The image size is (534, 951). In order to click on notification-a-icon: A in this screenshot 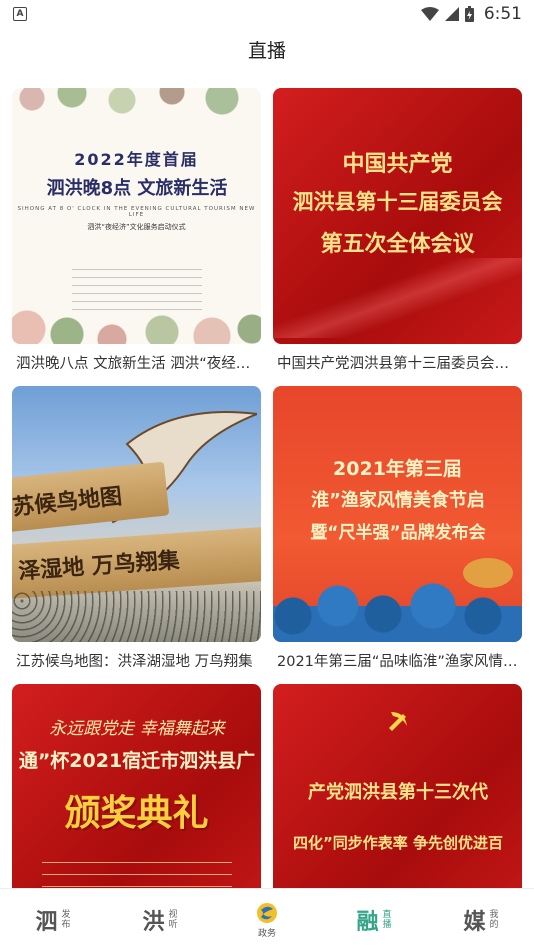, I will do `click(20, 14)`.